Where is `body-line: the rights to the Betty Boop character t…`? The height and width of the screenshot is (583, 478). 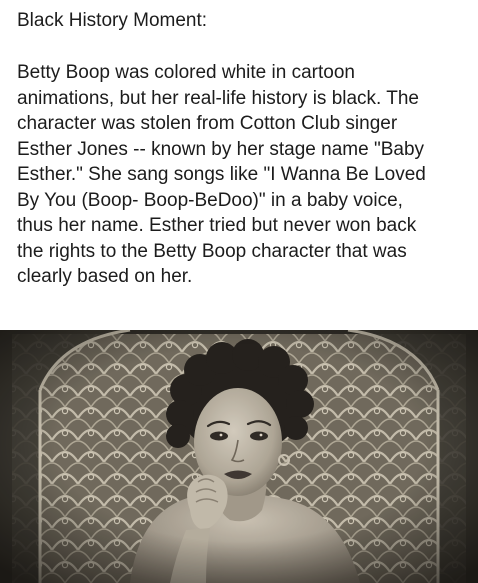 body-line: the rights to the Betty Boop character t… is located at coordinates (212, 251).